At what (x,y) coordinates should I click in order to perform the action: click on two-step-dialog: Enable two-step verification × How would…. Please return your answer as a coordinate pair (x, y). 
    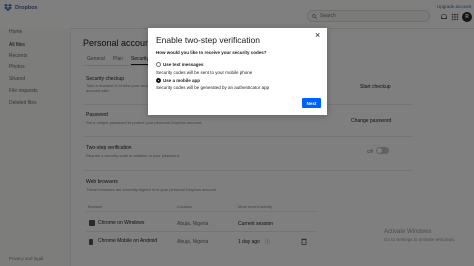
    Looking at the image, I should click on (237, 71).